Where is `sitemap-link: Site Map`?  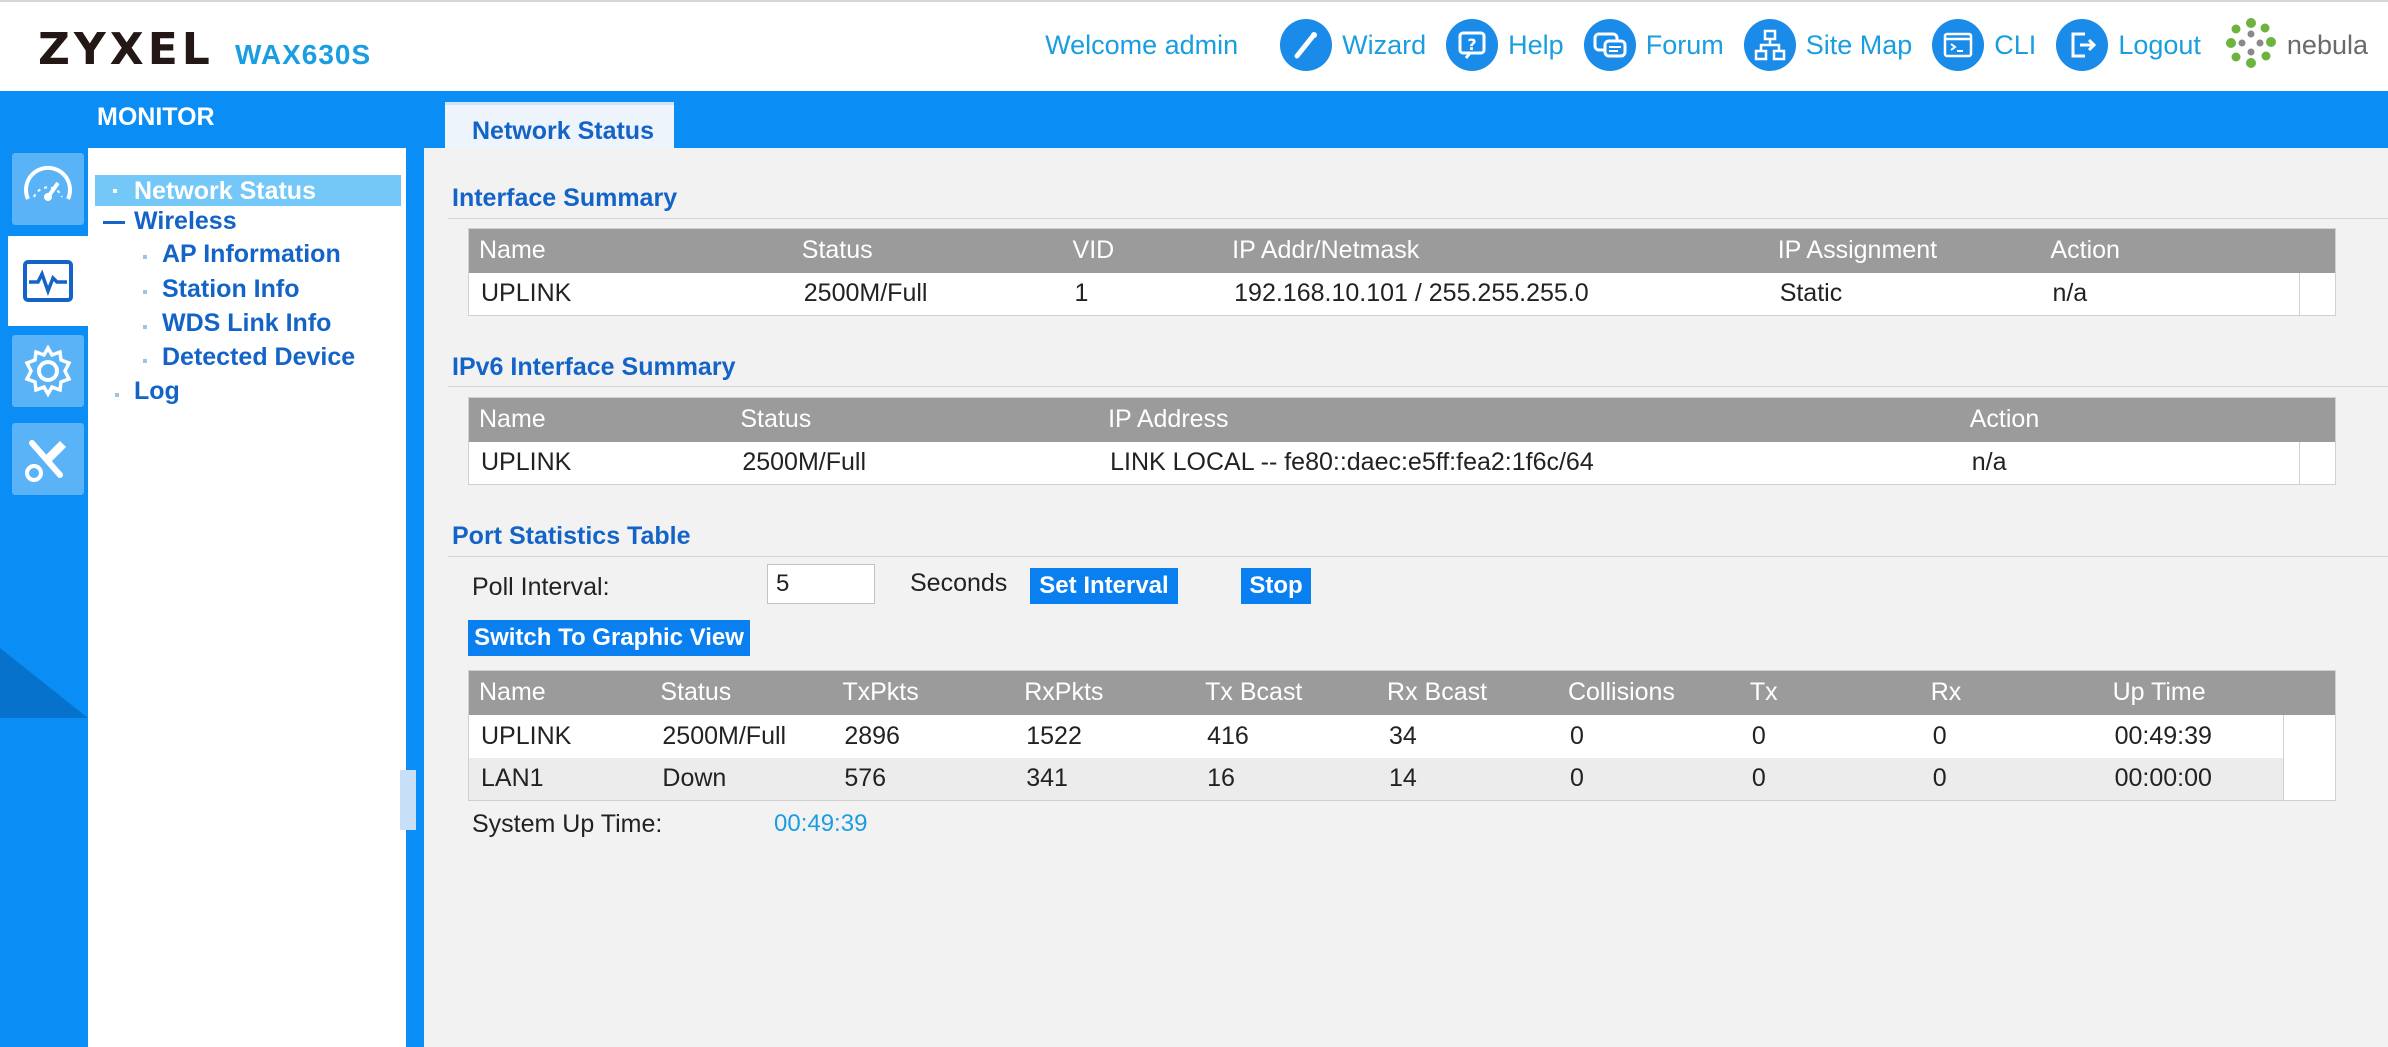
sitemap-link: Site Map is located at coordinates (1828, 45).